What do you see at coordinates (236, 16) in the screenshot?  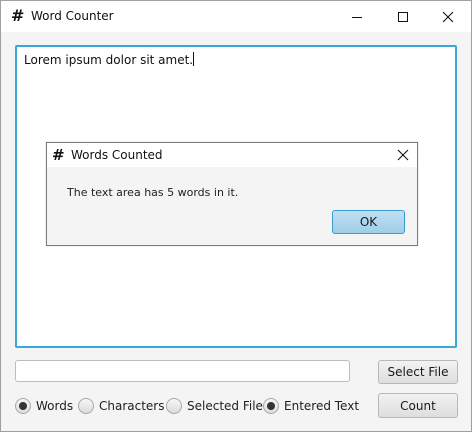 I see `title-bar: # Word Counter` at bounding box center [236, 16].